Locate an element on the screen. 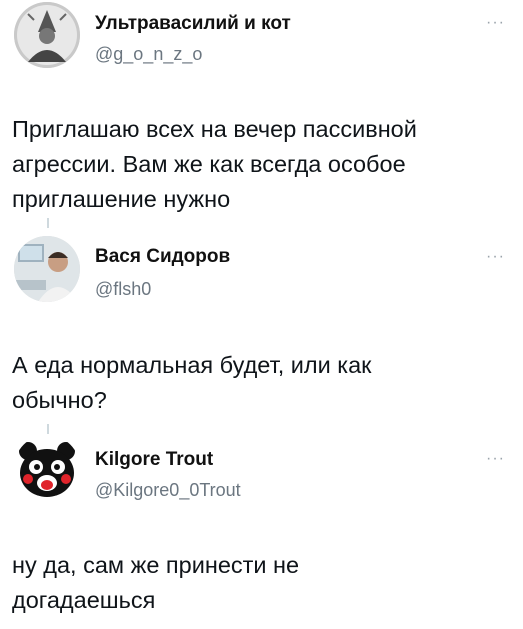 The height and width of the screenshot is (629, 523). wizard-avatar-image is located at coordinates (47, 35).